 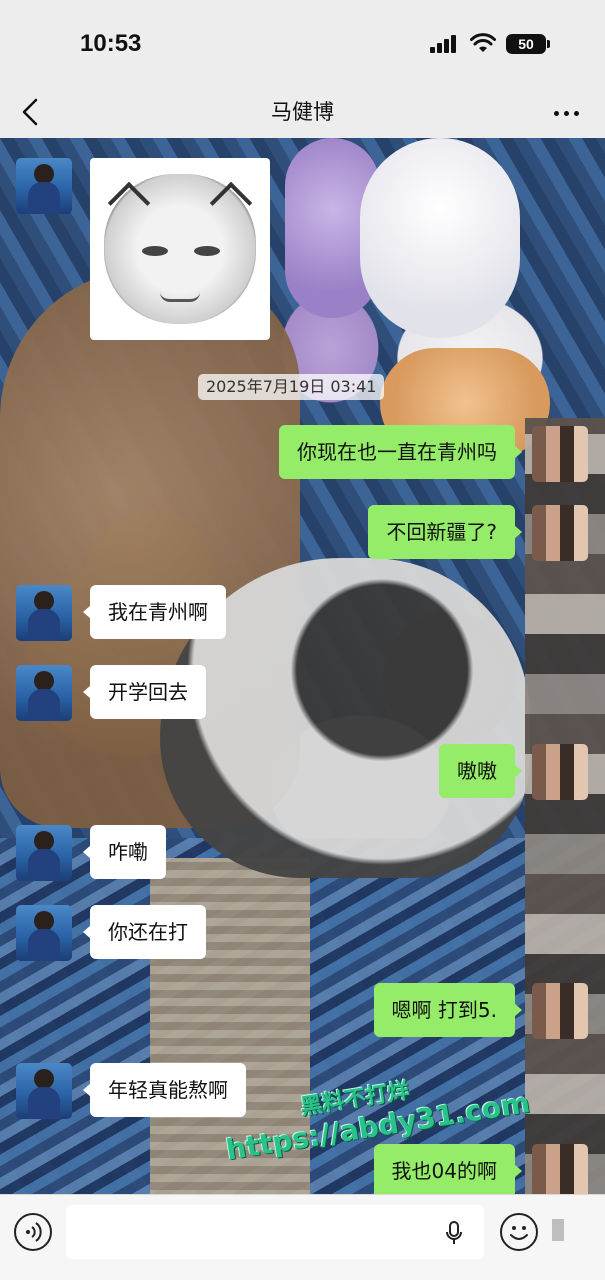 I want to click on message-bubble-received: 咋嘞, so click(x=124, y=852).